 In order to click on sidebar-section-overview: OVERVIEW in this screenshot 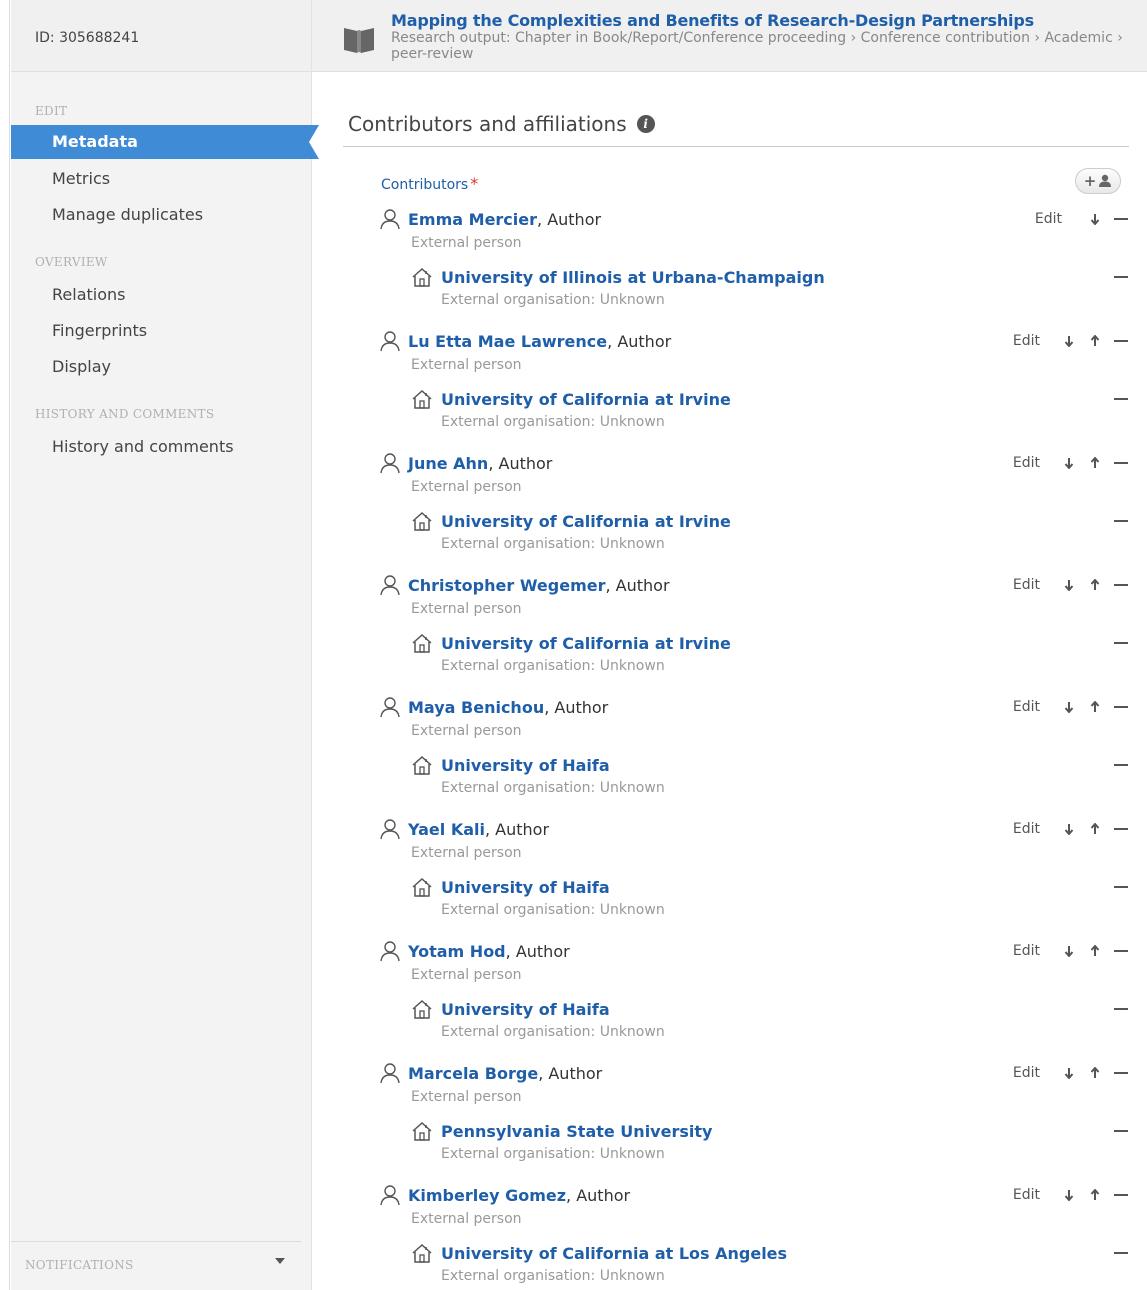, I will do `click(71, 262)`.